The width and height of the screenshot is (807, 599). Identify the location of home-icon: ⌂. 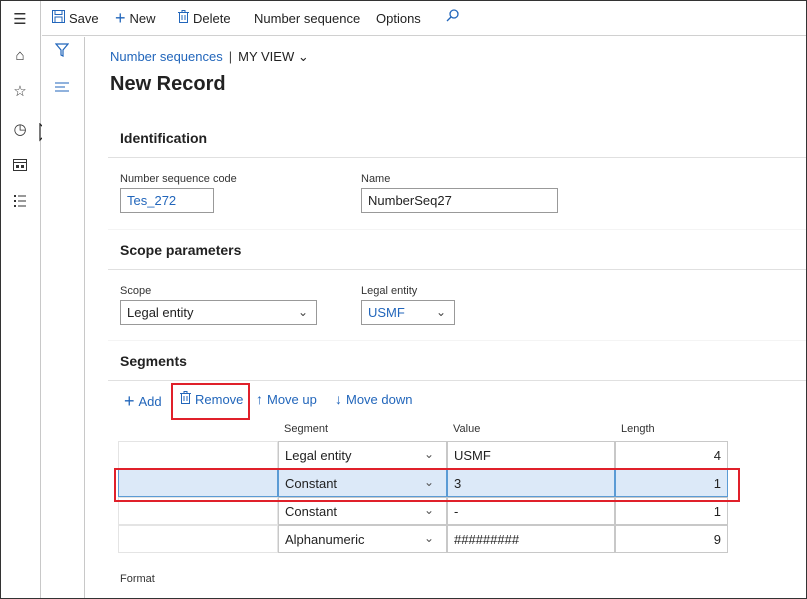
(20, 55).